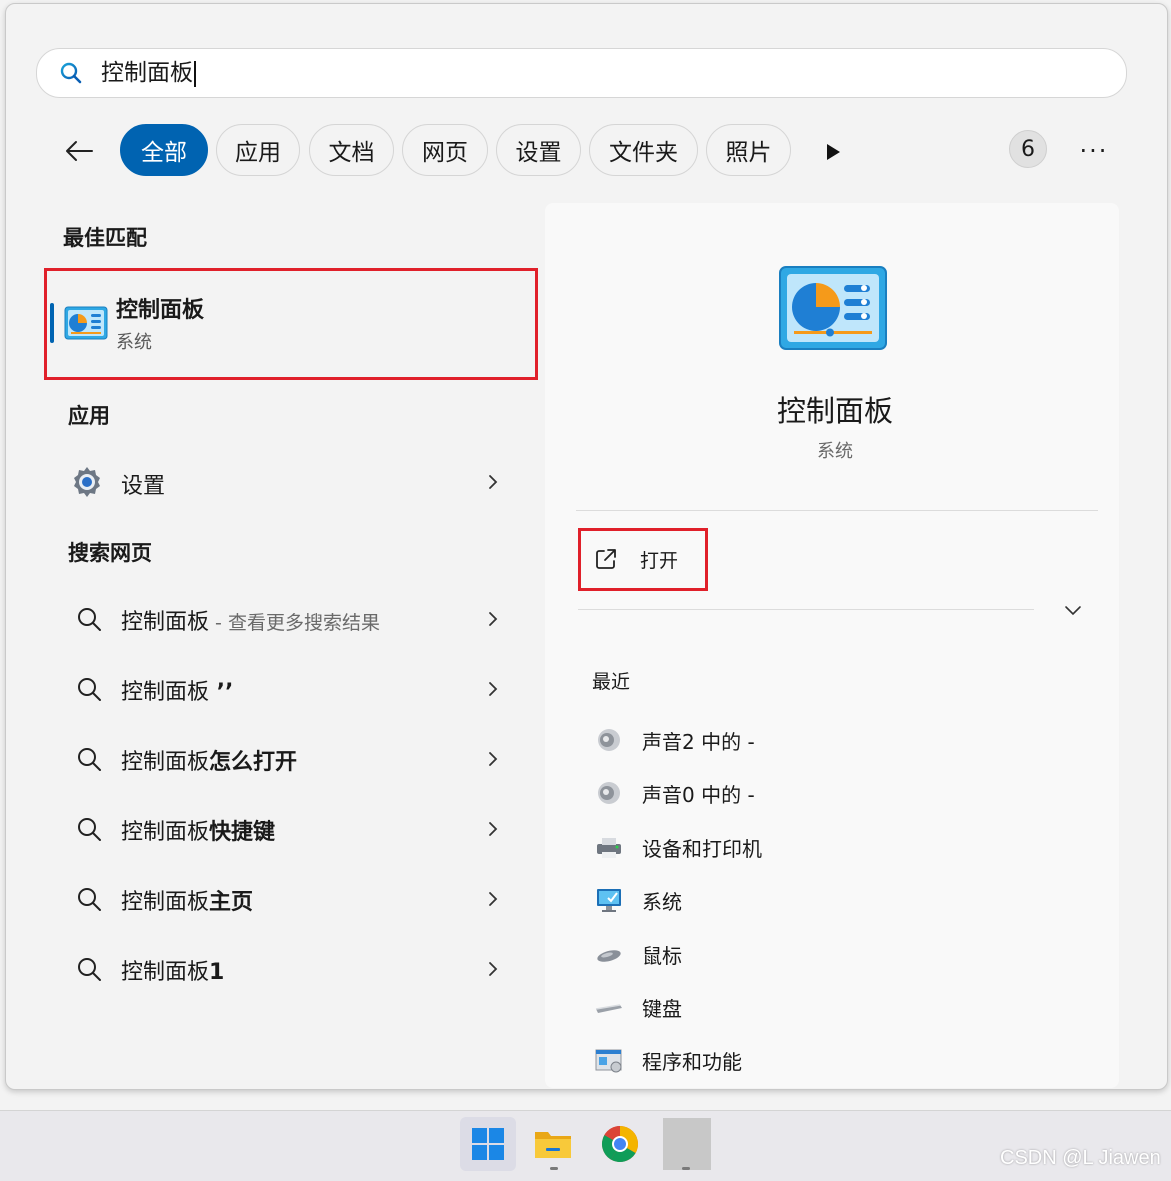 The image size is (1171, 1181). I want to click on best-match-title: 控制面板, so click(160, 310).